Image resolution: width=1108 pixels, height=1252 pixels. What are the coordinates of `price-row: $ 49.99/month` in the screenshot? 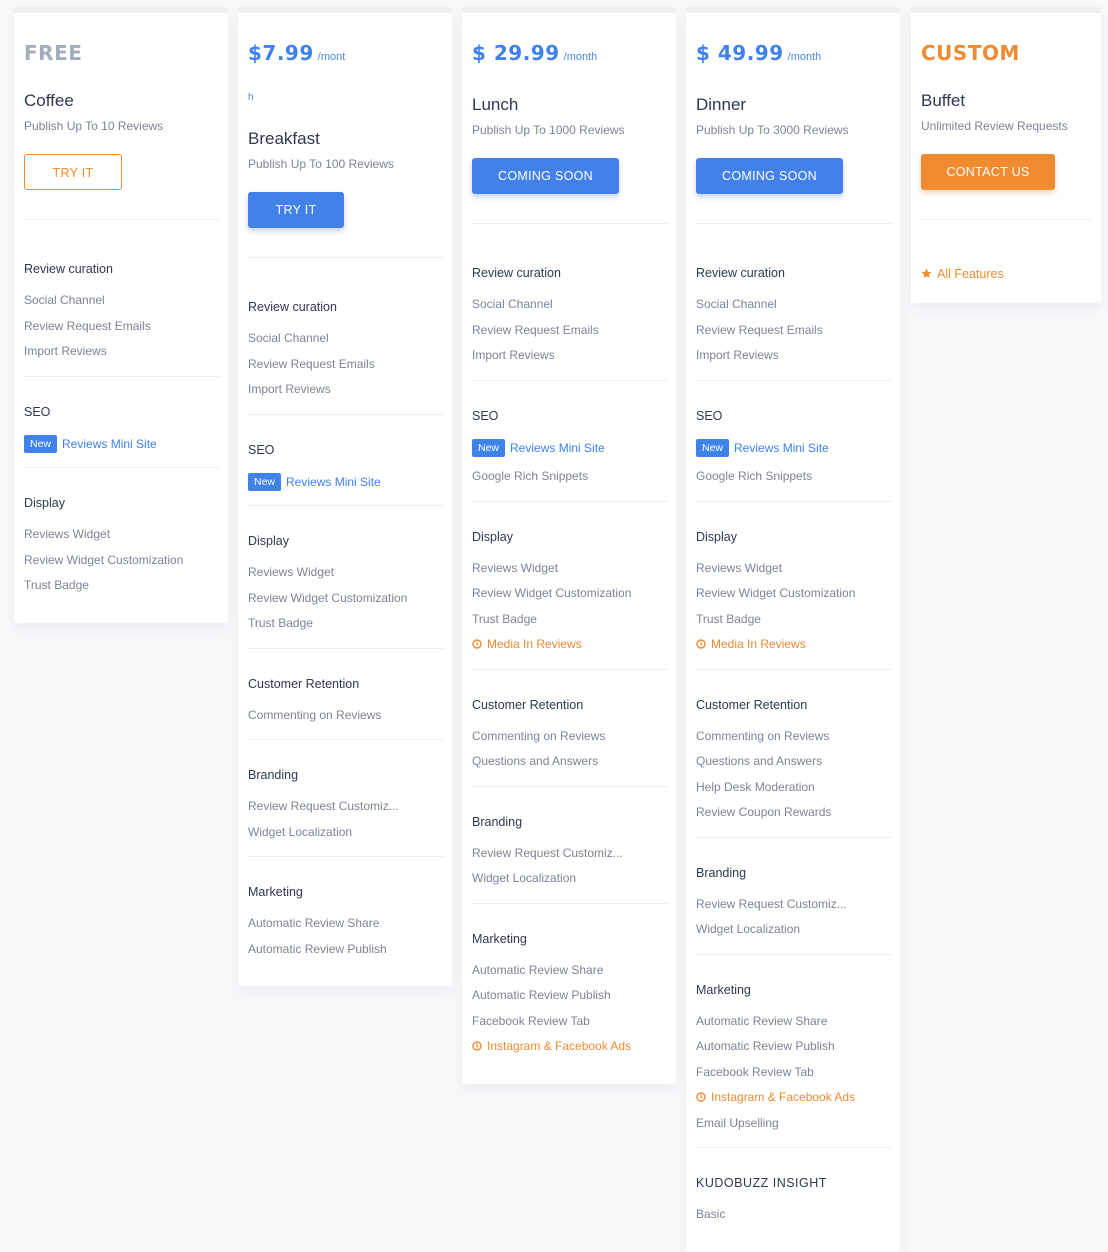 It's located at (793, 52).